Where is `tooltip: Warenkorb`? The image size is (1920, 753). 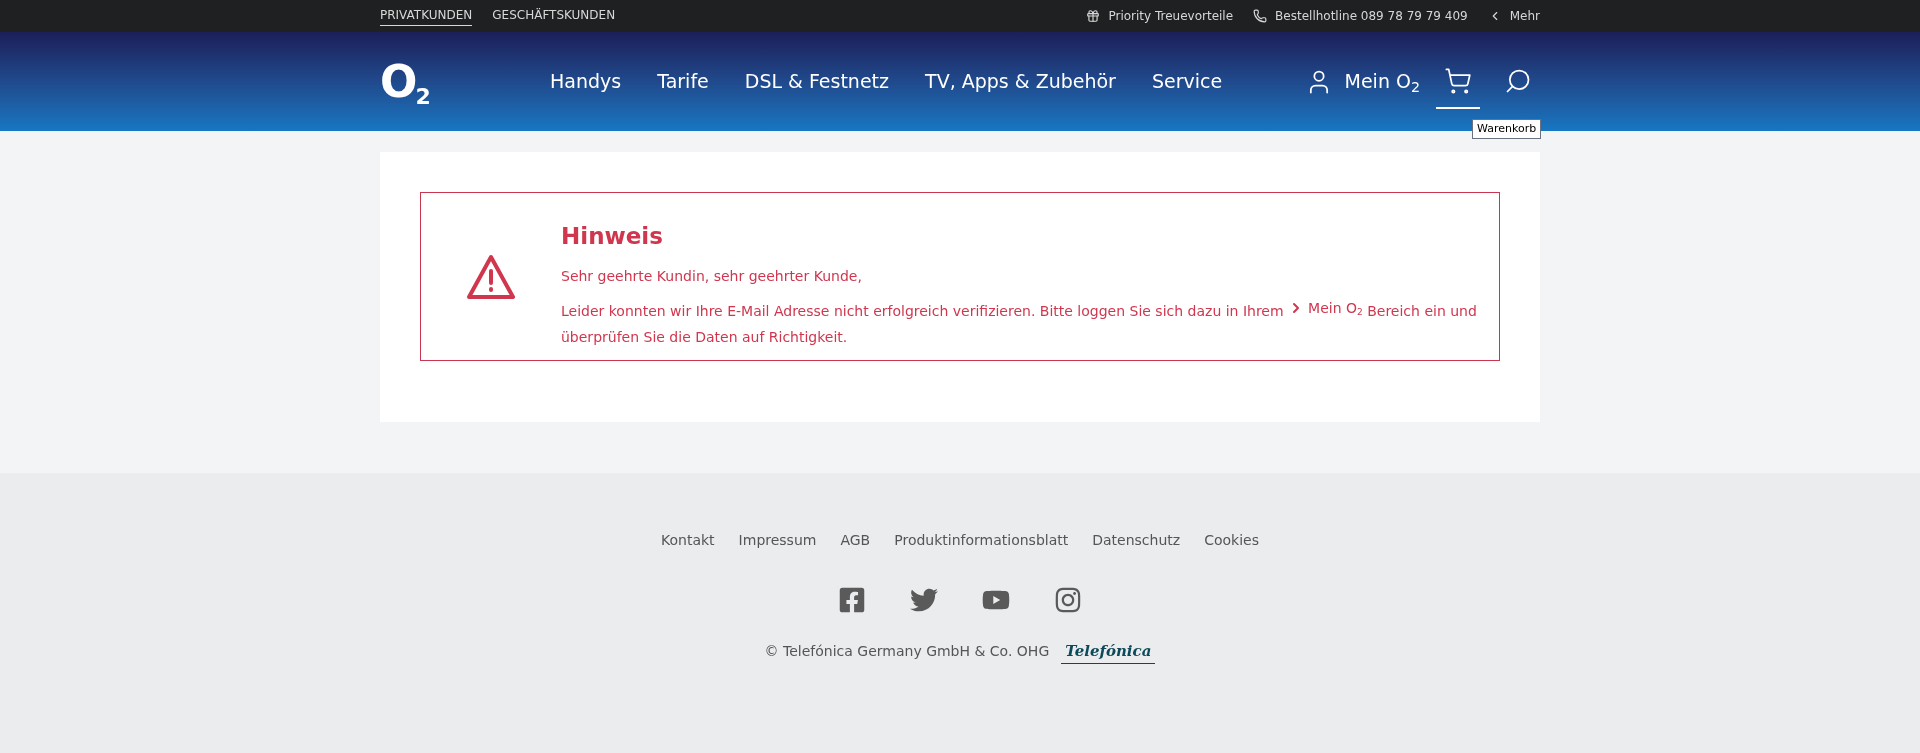
tooltip: Warenkorb is located at coordinates (1507, 128).